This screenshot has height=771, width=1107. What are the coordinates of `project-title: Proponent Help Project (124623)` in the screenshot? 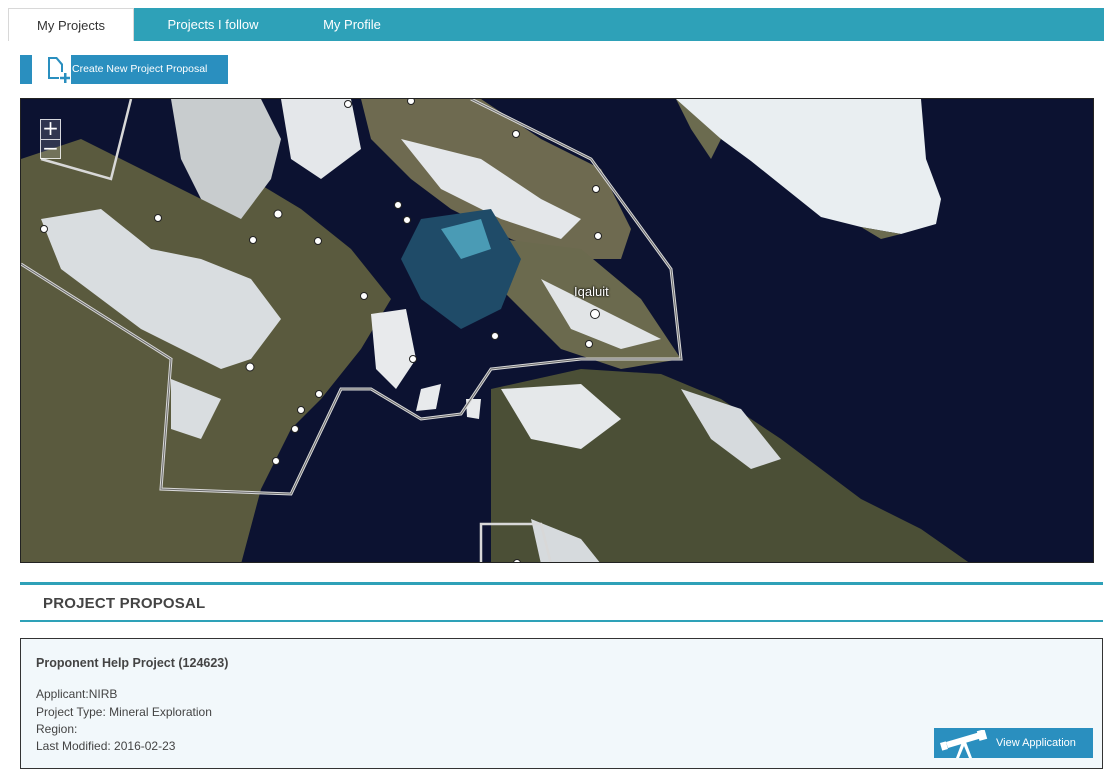 It's located at (132, 663).